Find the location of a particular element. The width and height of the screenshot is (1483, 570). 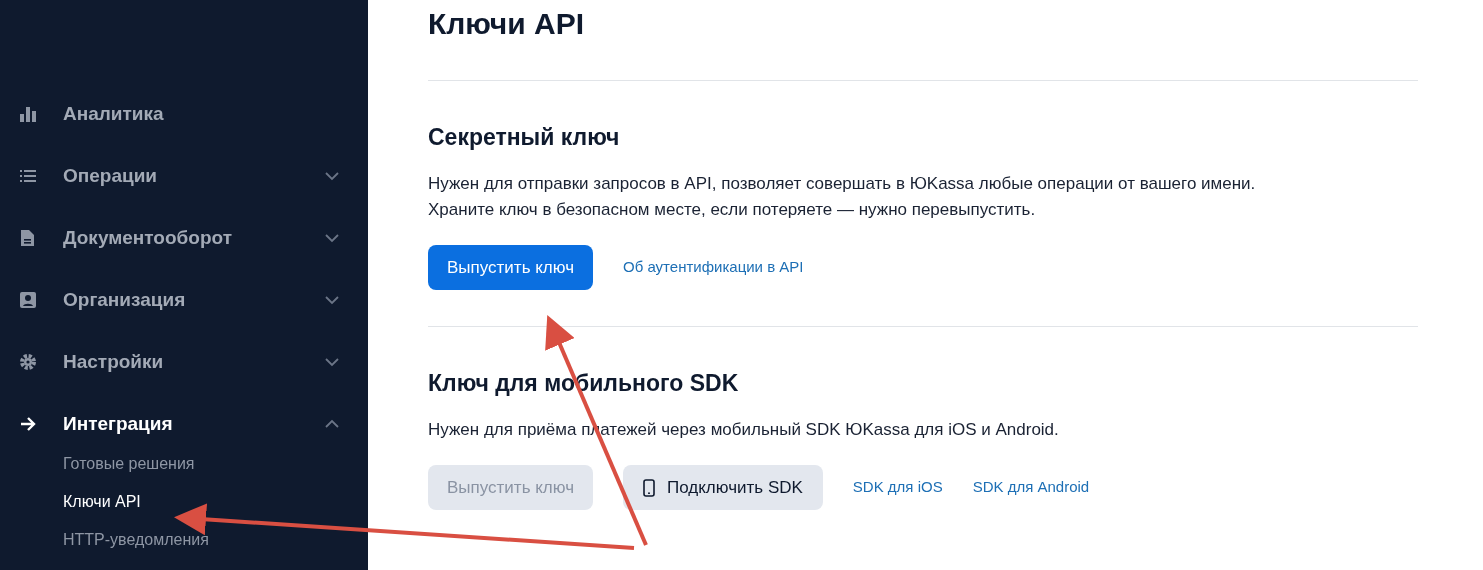

sidebar-item: Документооборот is located at coordinates (184, 238).